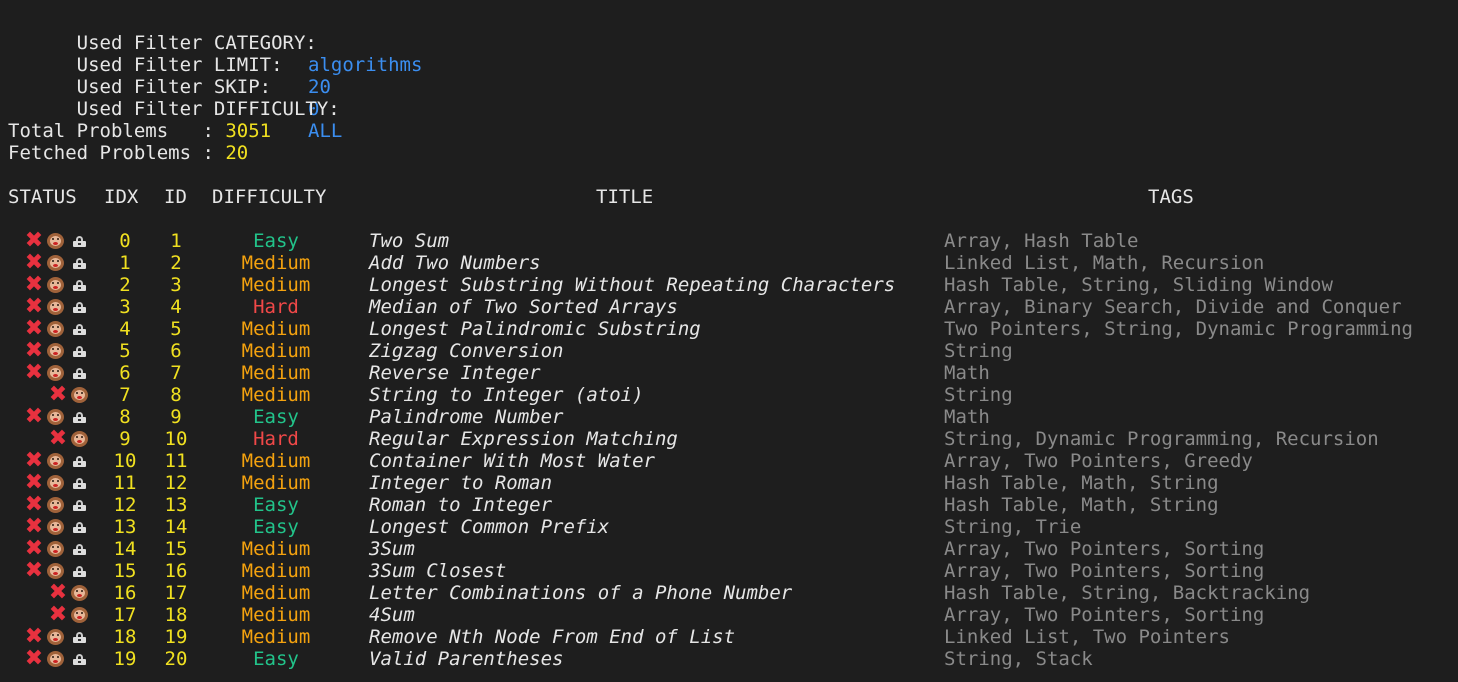  What do you see at coordinates (729, 241) in the screenshot?
I see `table-row: ✖ 0 1 Easy Two Sum Array, Hash Table` at bounding box center [729, 241].